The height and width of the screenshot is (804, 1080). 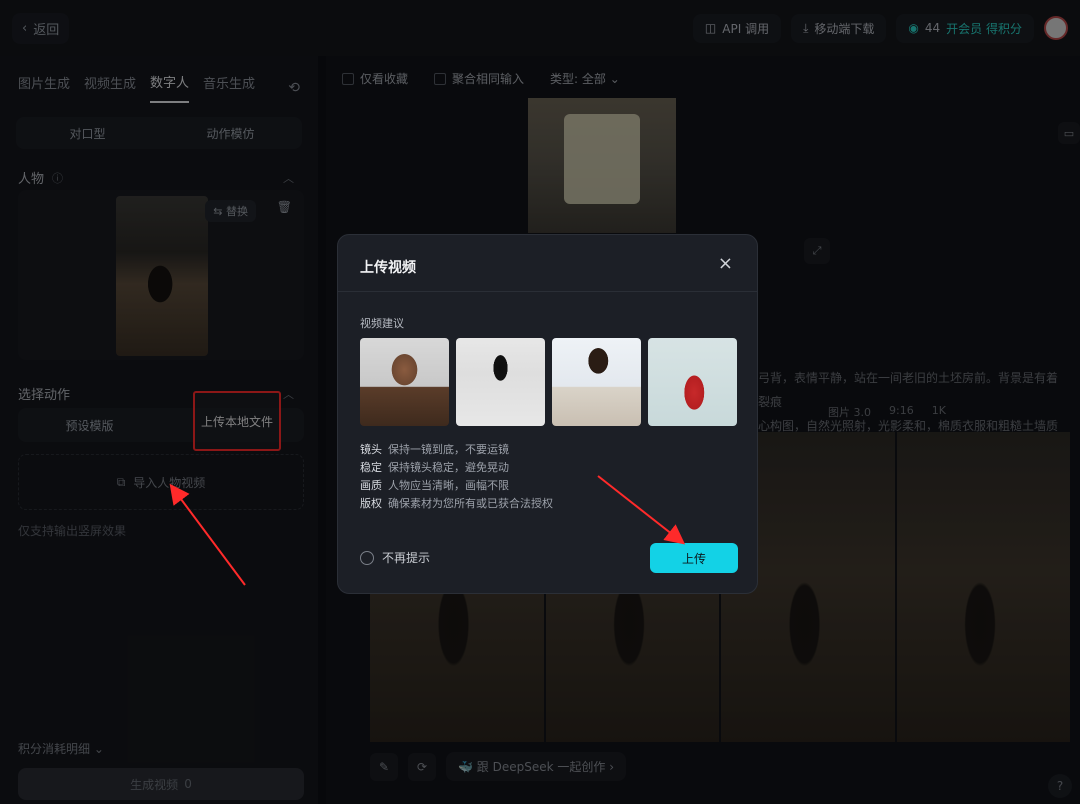 I want to click on radio-icon, so click(x=367, y=557).